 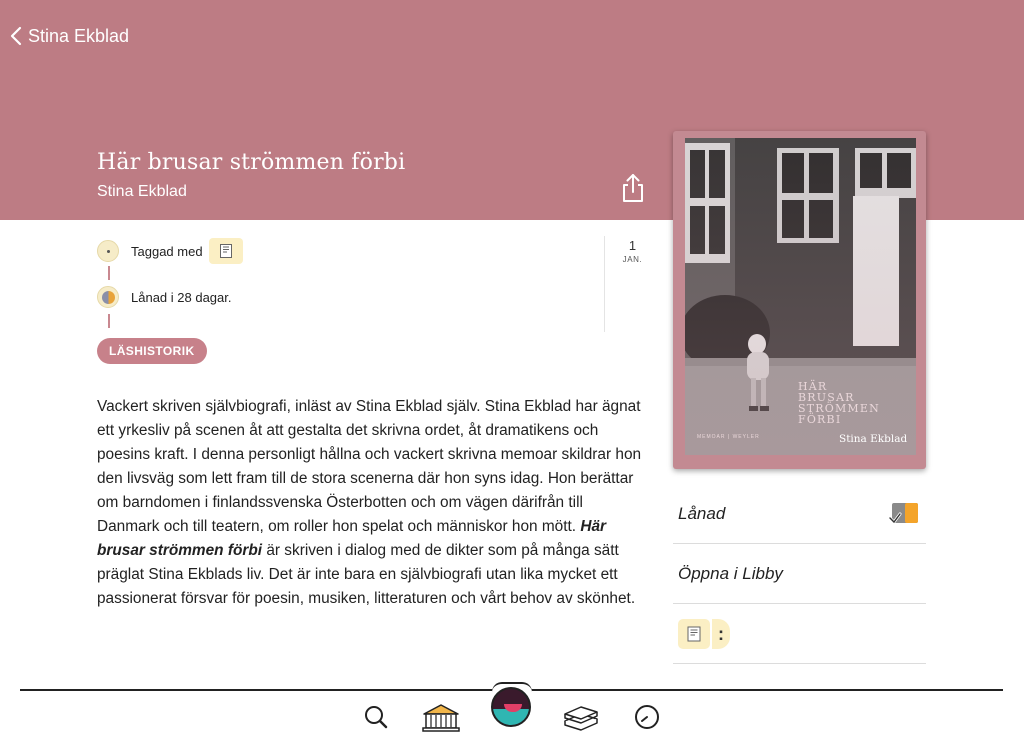 I want to click on shelf-icon, so click(x=511, y=707).